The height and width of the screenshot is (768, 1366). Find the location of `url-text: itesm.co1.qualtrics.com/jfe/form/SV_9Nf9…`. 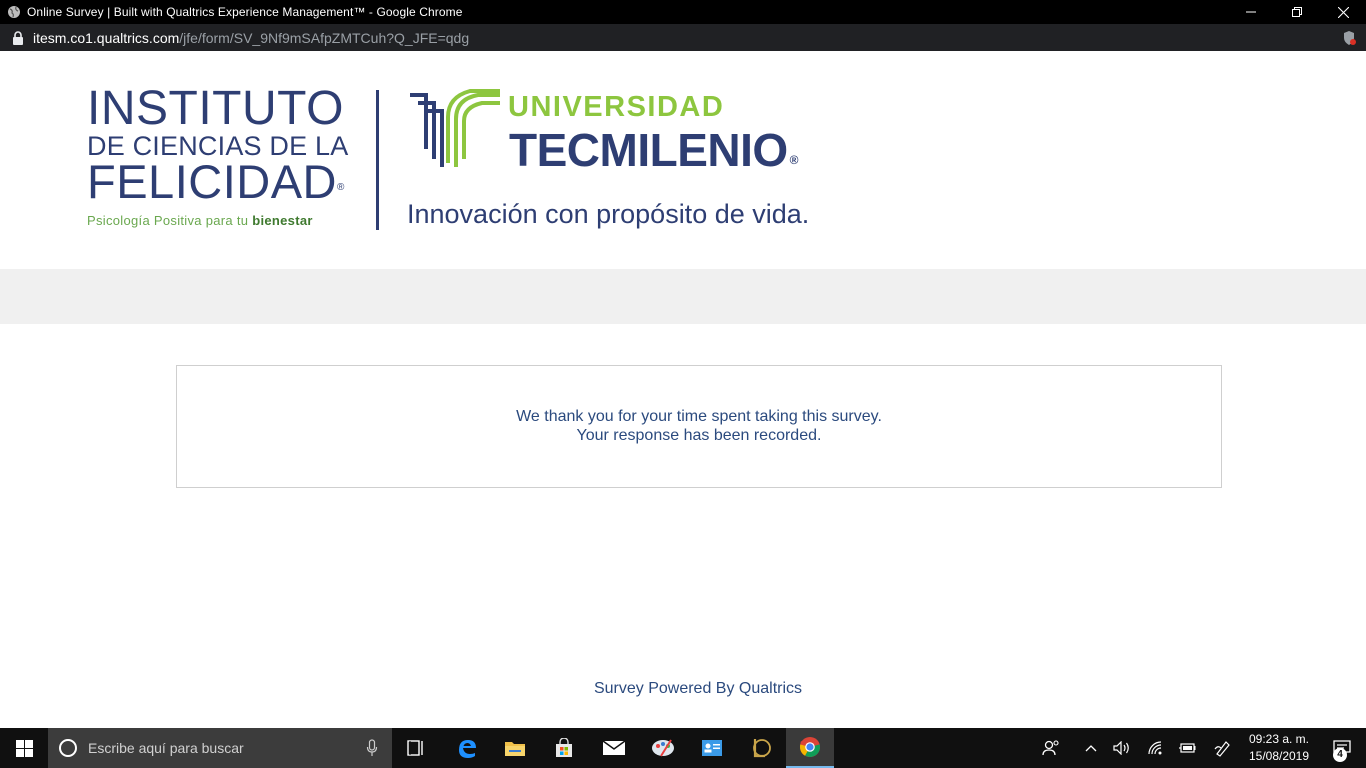

url-text: itesm.co1.qualtrics.com/jfe/form/SV_9Nf9… is located at coordinates (251, 38).